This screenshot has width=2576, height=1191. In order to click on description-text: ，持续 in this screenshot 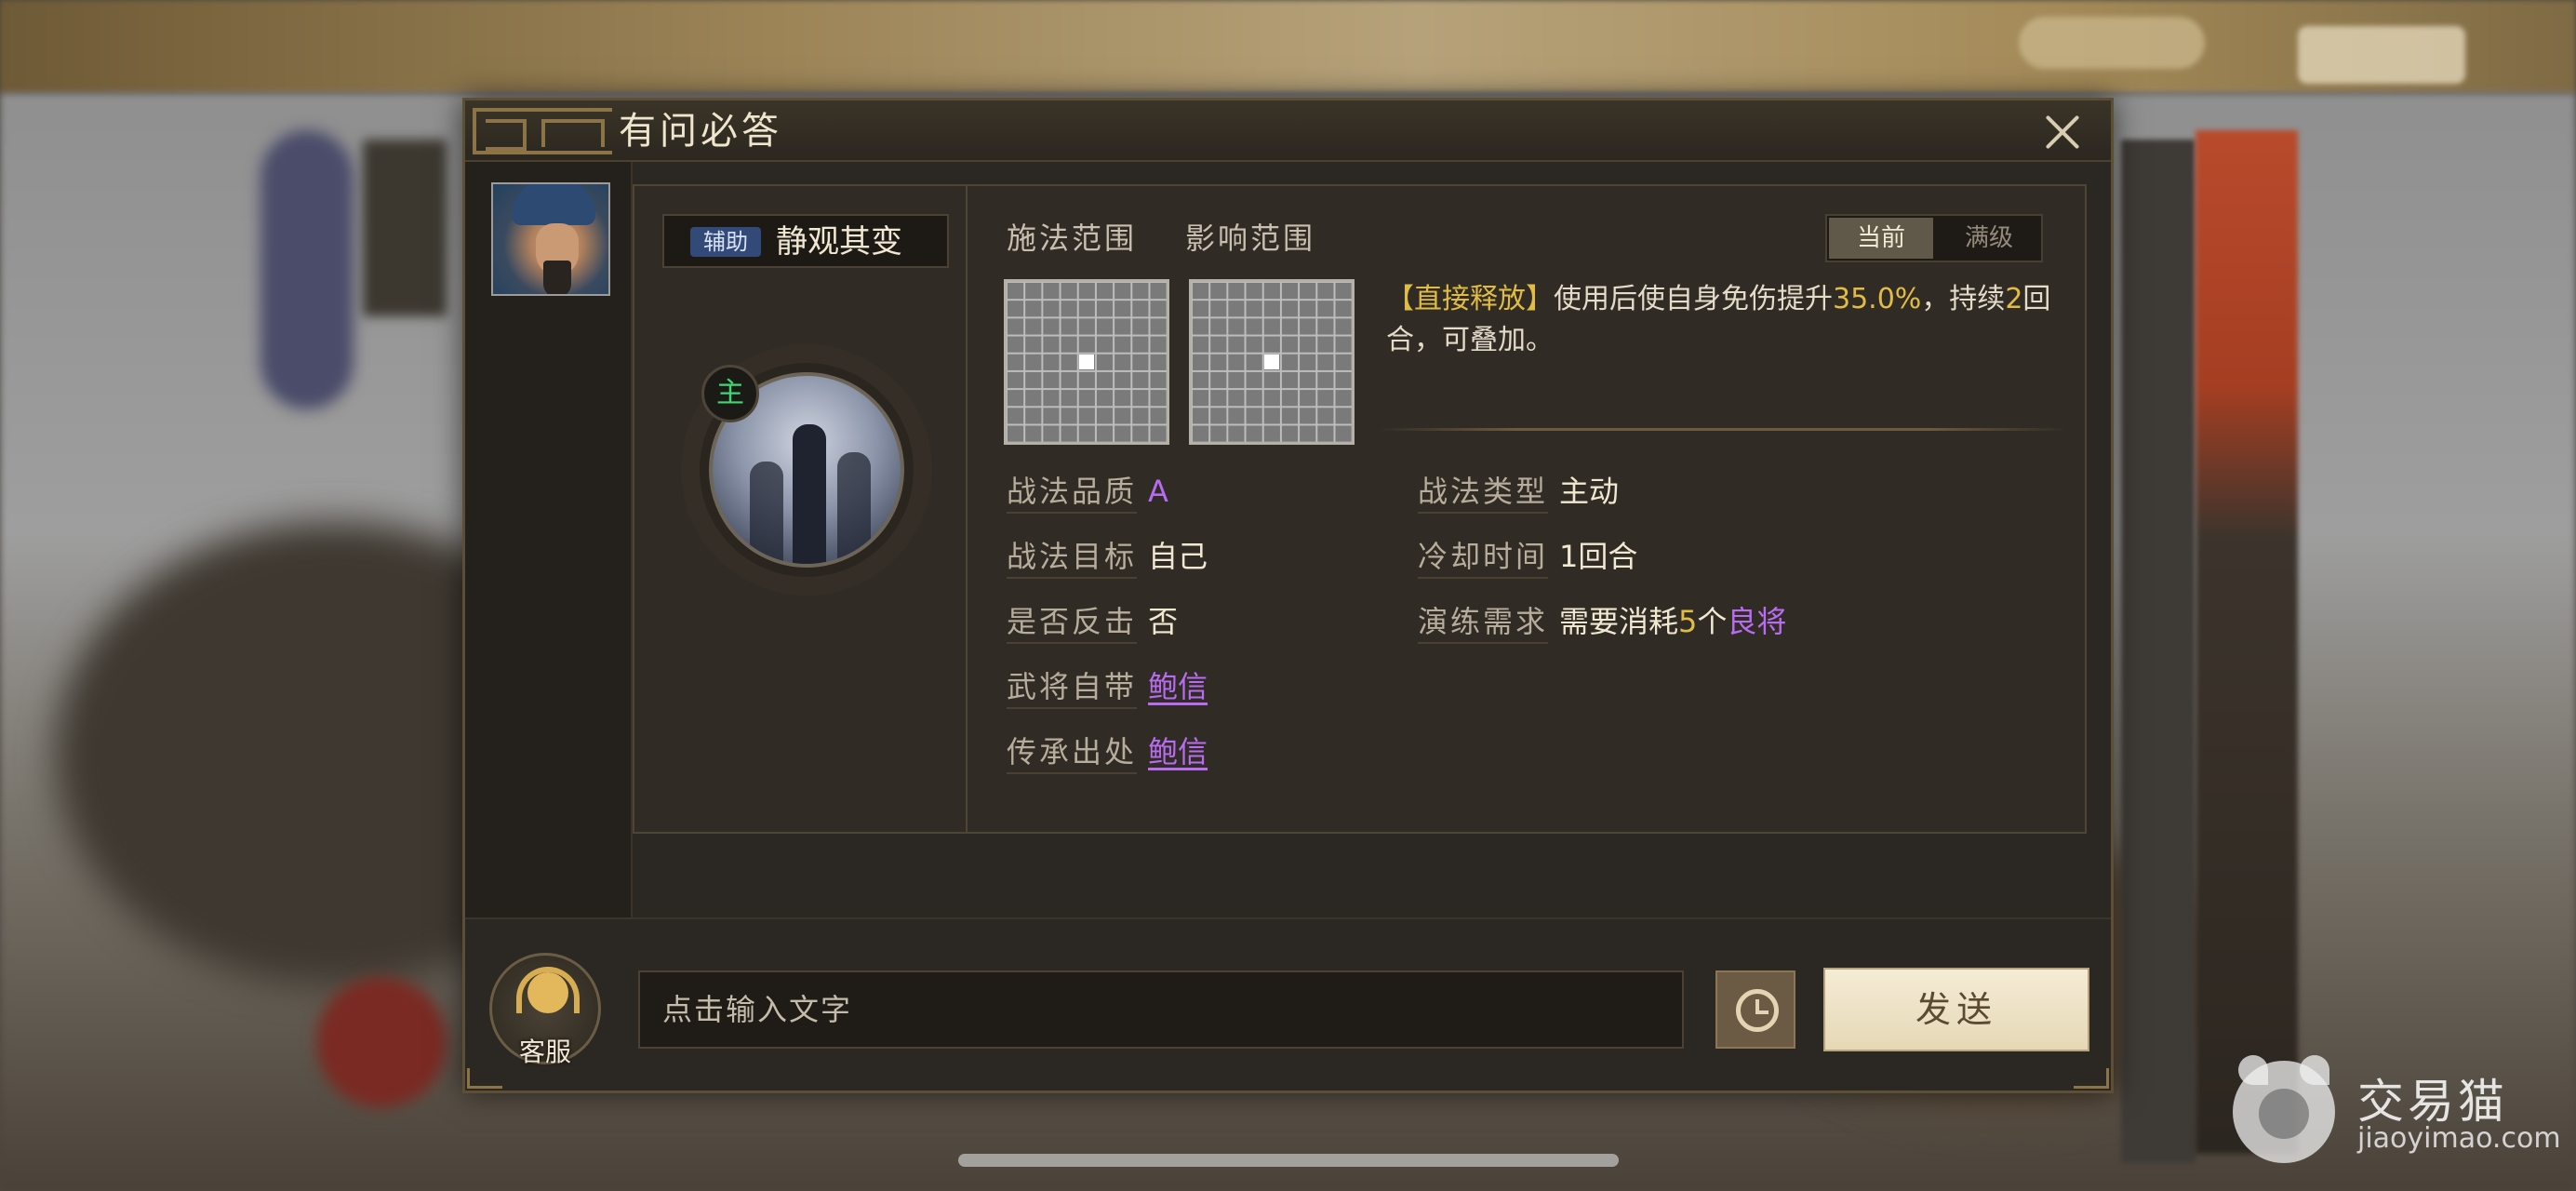, I will do `click(1963, 299)`.